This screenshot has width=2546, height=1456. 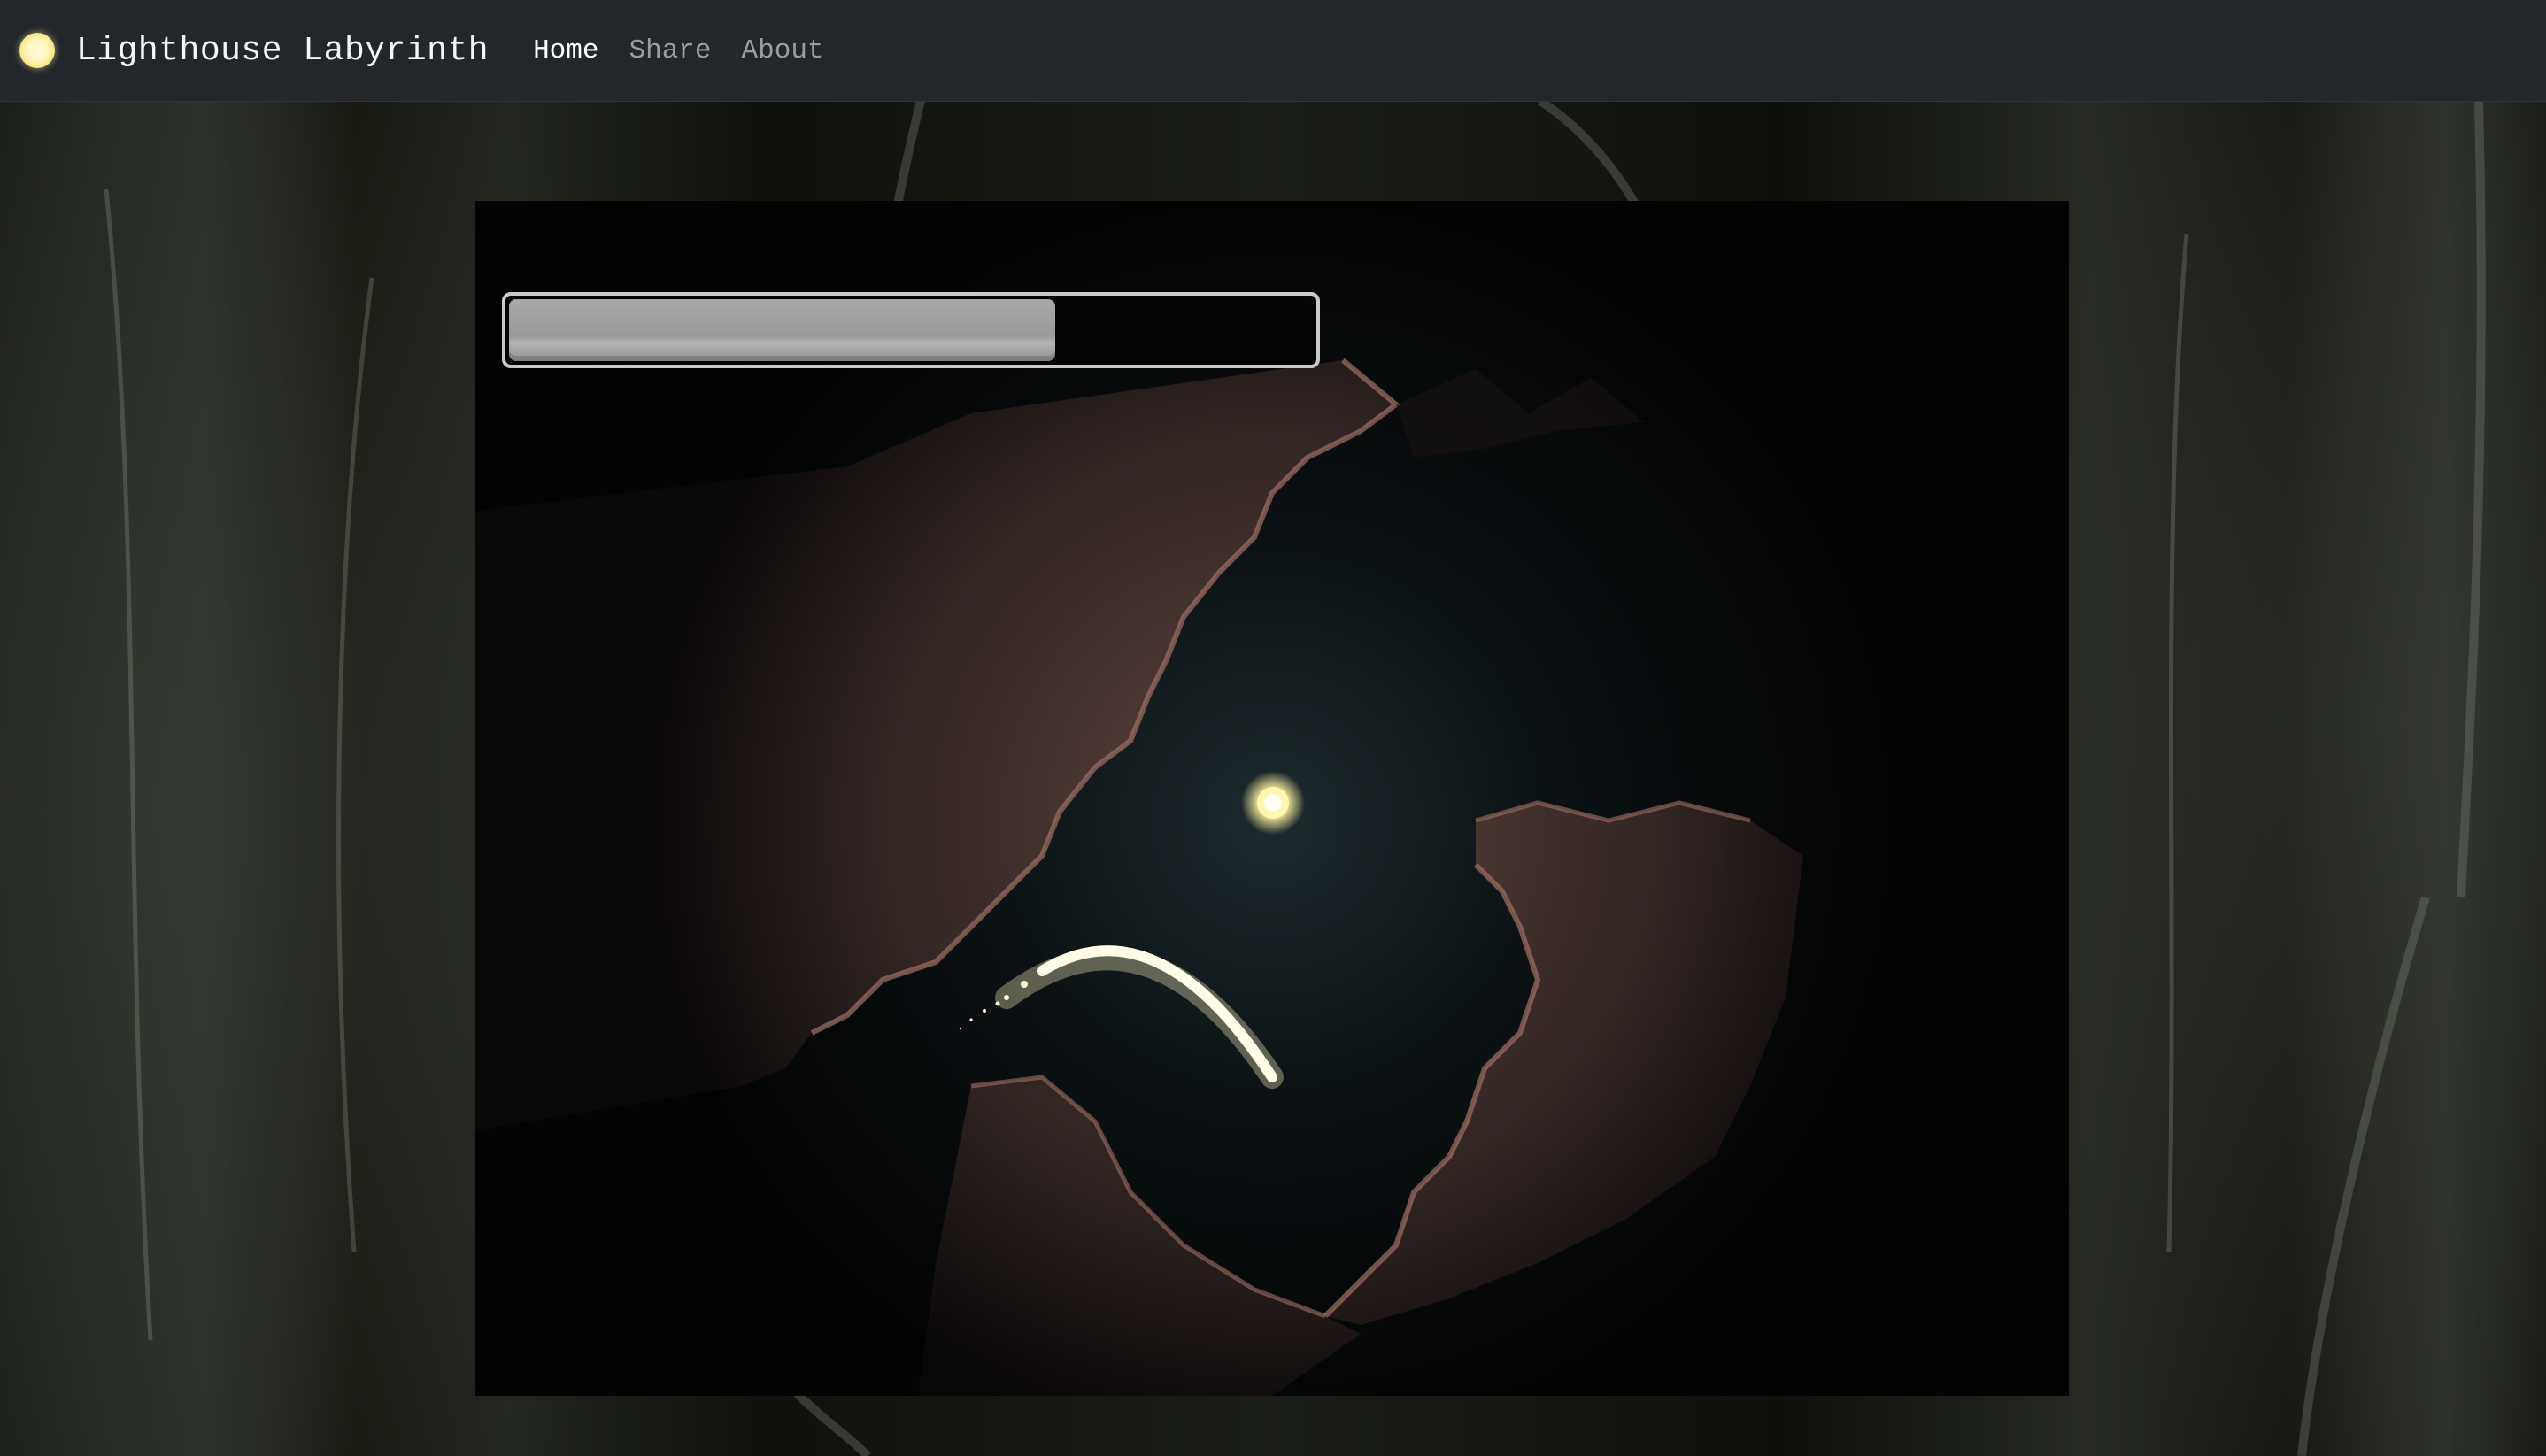 I want to click on nav-home-link: Home, so click(x=565, y=50).